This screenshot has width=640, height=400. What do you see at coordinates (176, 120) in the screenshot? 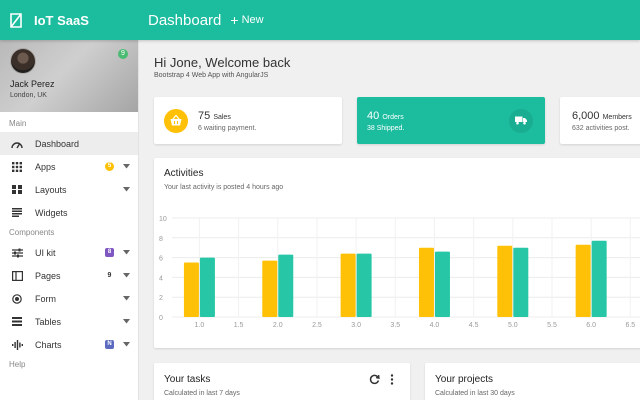
I see `basket-icon` at bounding box center [176, 120].